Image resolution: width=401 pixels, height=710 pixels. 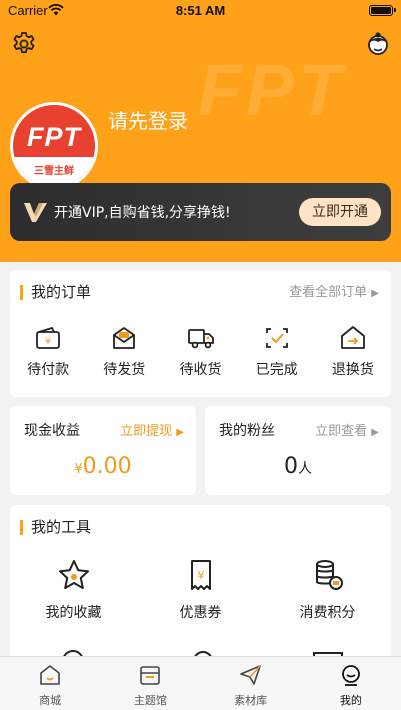 What do you see at coordinates (124, 370) in the screenshot?
I see `order-pending-shipment-label: 待发货` at bounding box center [124, 370].